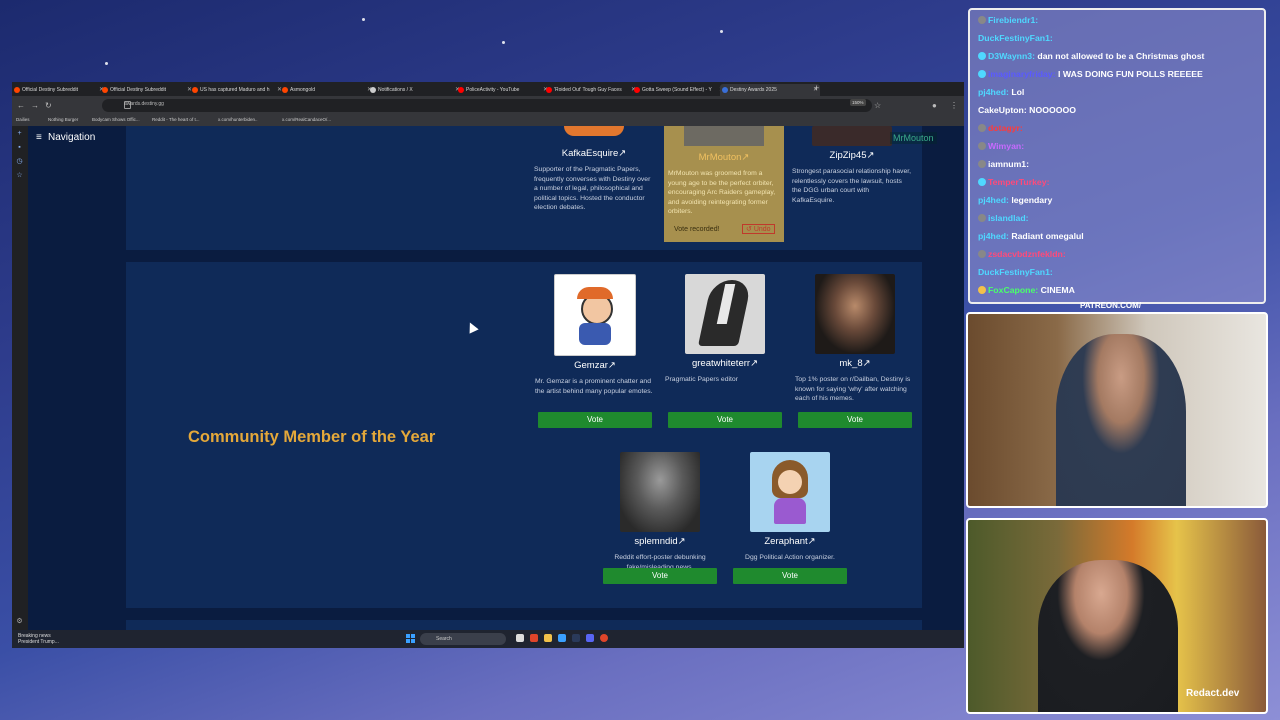 This screenshot has width=1280, height=720. Describe the element at coordinates (790, 541) in the screenshot. I see `nominee-name: Zeraphant↗` at that location.